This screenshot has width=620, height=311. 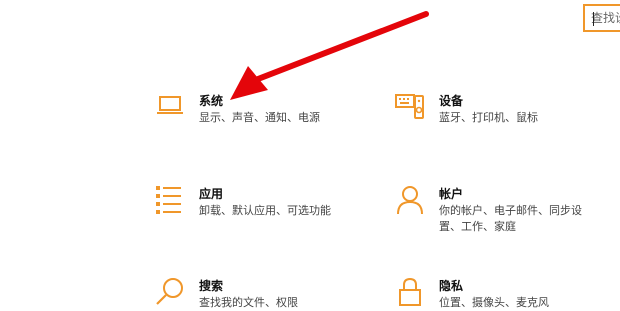 I want to click on tile-desc-system: 显示、声音、通知、电源, so click(x=259, y=117).